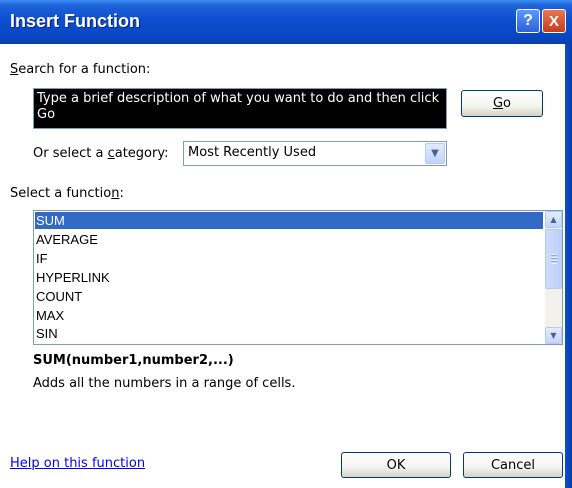  Describe the element at coordinates (289, 239) in the screenshot. I see `list-item-average: AVERAGE` at that location.